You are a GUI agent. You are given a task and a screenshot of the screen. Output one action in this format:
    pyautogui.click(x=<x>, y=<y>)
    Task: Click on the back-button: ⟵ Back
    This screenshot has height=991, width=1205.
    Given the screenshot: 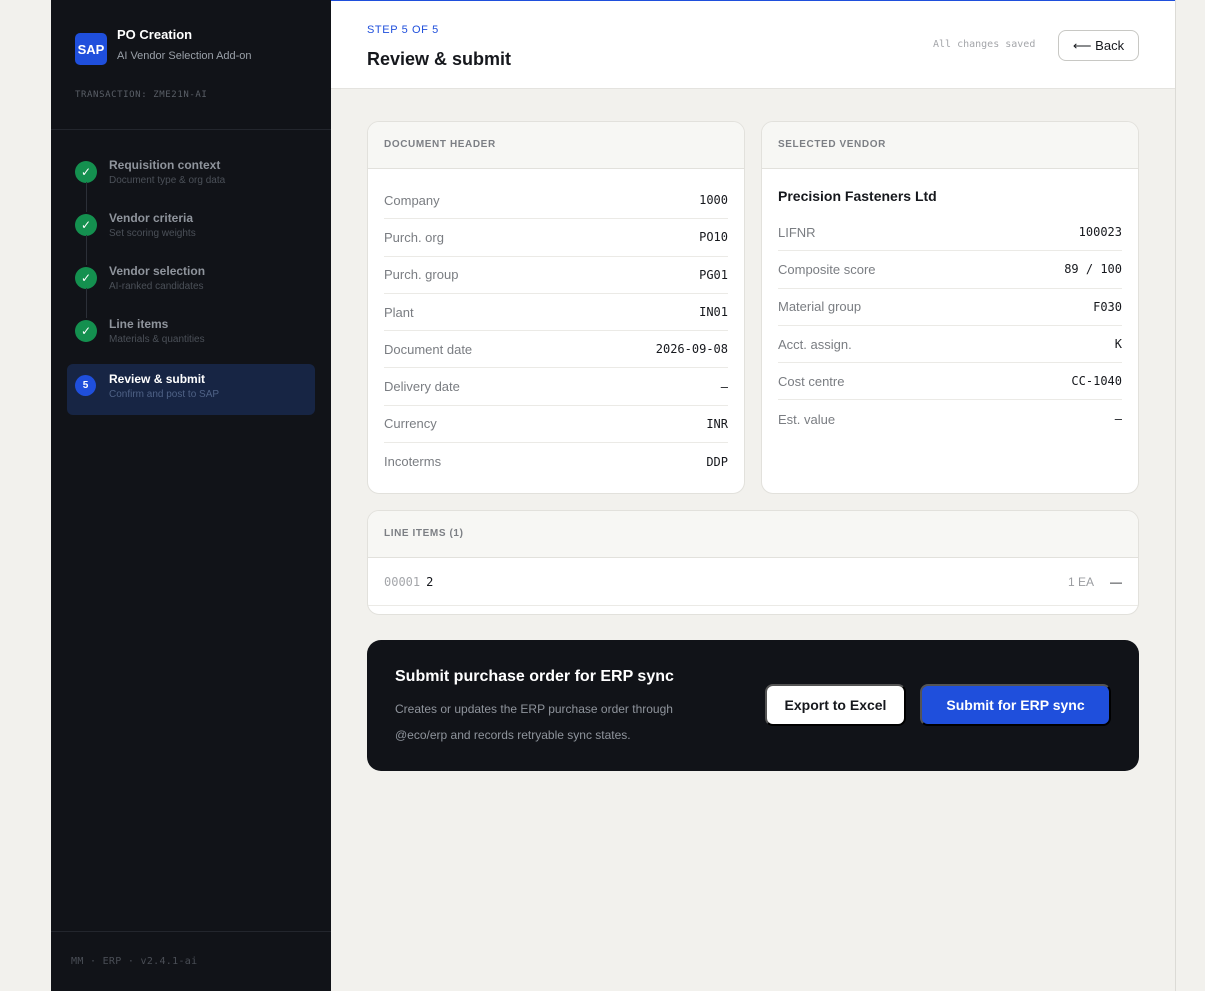 What is the action you would take?
    pyautogui.click(x=1098, y=45)
    